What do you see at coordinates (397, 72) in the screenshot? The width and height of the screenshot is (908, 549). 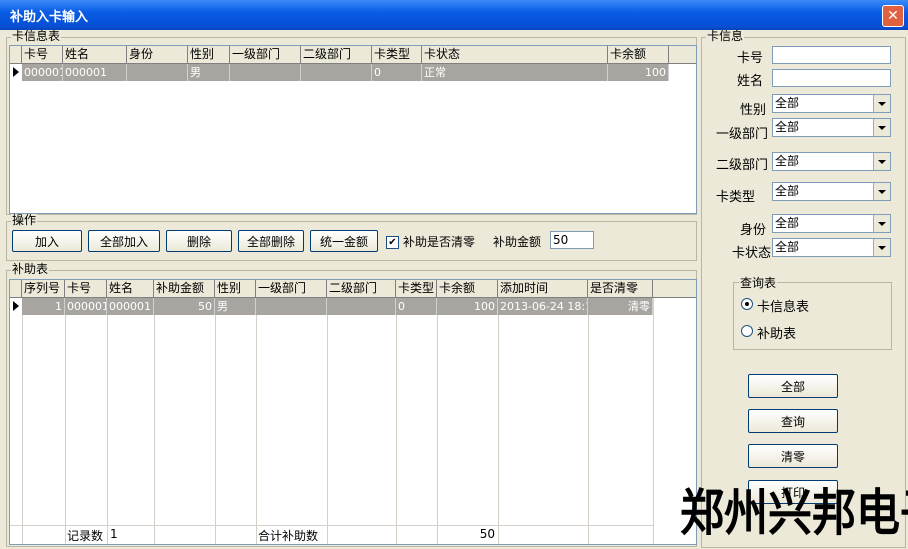 I see `cell-card-type: 0` at bounding box center [397, 72].